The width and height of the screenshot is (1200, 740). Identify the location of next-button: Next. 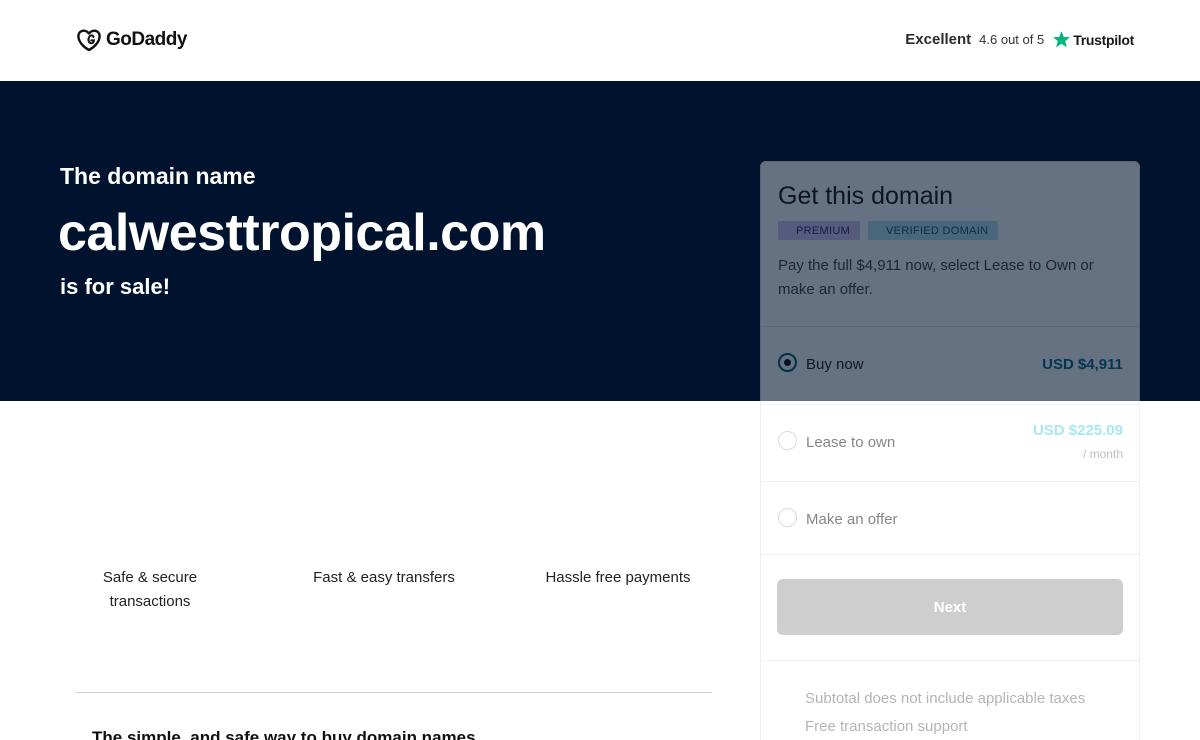
(950, 607).